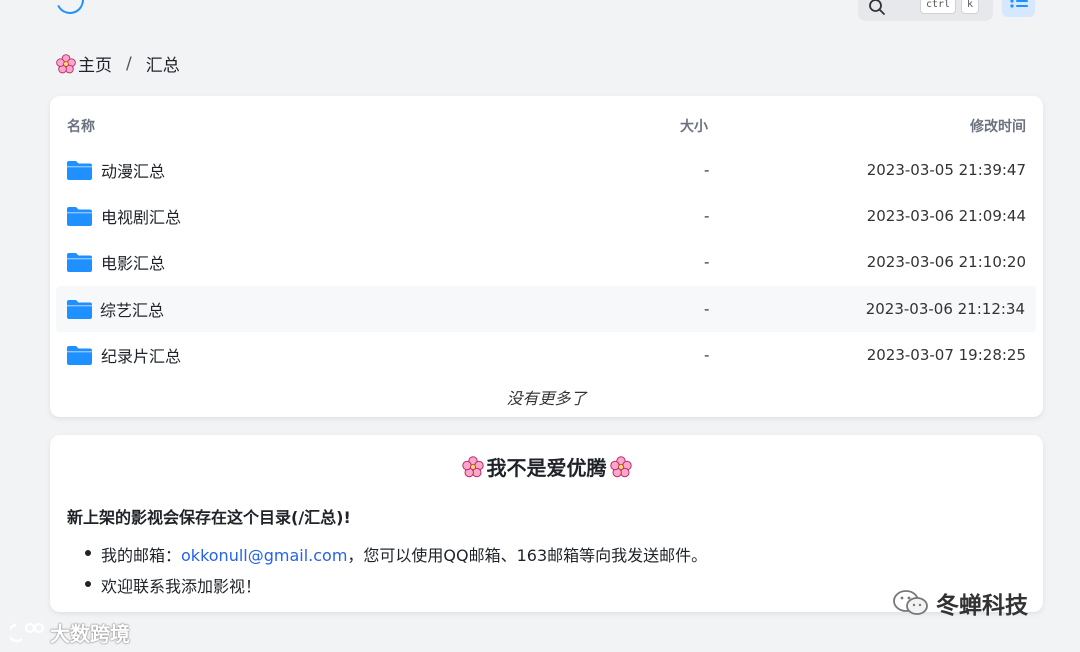  Describe the element at coordinates (946, 216) in the screenshot. I see `file-modified-time: 2023-03-06 21:09:44` at that location.